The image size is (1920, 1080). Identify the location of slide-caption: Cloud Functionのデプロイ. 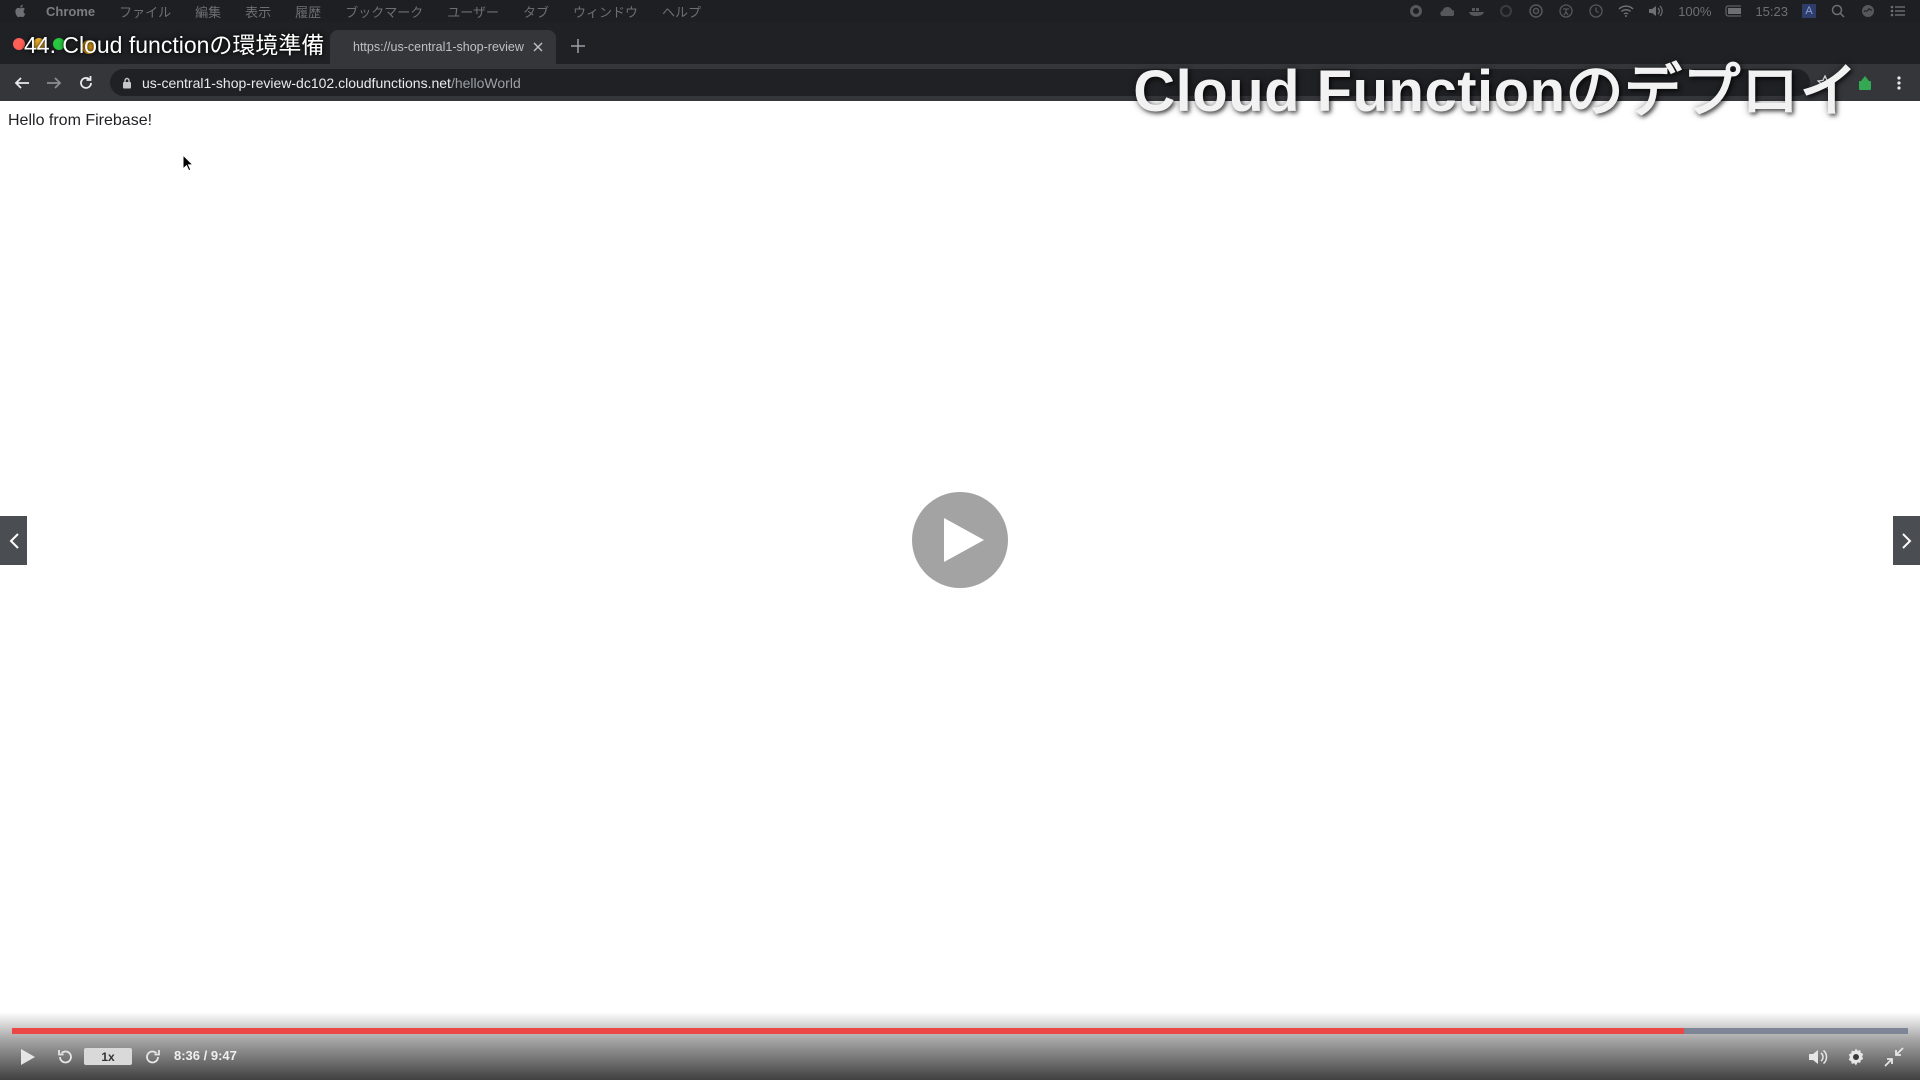
(1495, 91).